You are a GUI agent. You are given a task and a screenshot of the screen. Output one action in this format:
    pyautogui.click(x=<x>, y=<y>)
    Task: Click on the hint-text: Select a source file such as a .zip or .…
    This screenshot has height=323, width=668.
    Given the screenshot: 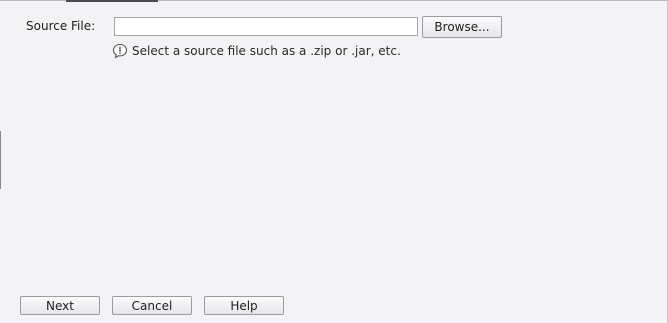 What is the action you would take?
    pyautogui.click(x=266, y=51)
    